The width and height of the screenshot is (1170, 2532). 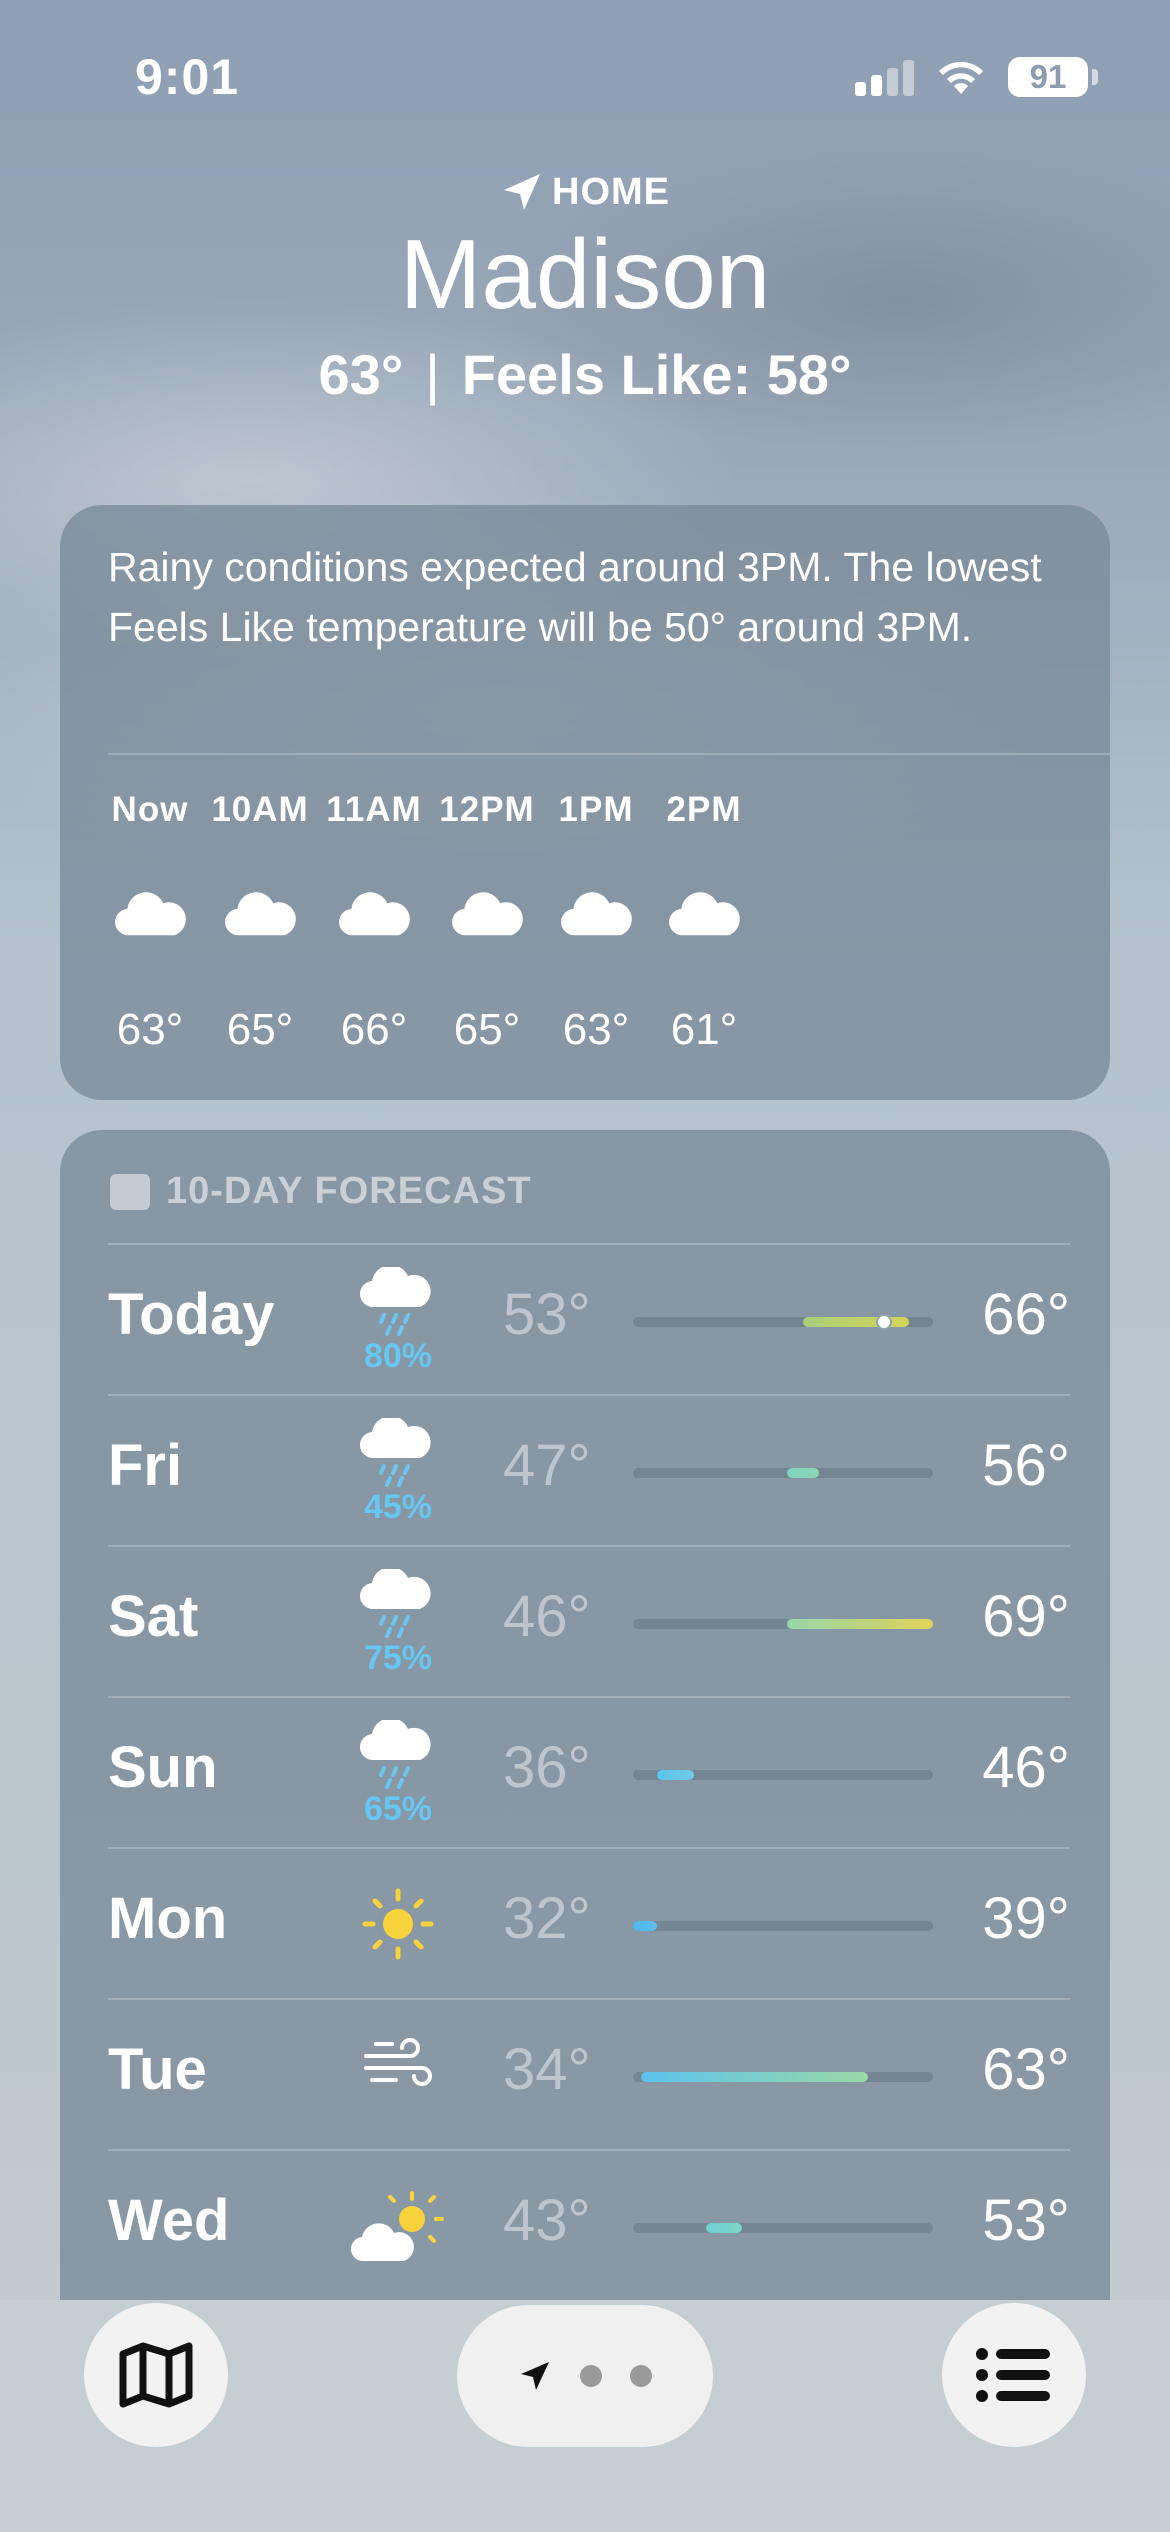 What do you see at coordinates (609, 754) in the screenshot?
I see `divider` at bounding box center [609, 754].